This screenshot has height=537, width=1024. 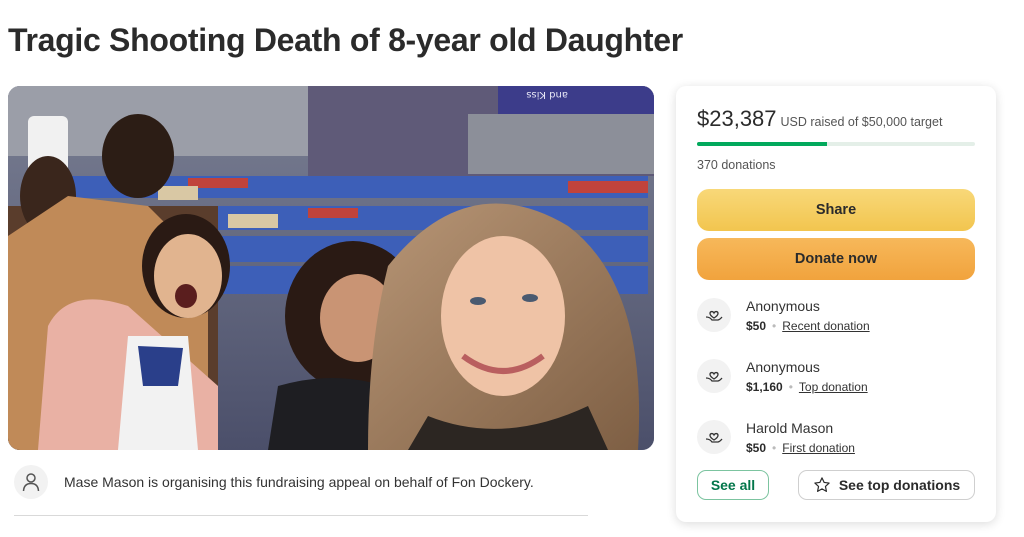 I want to click on person-icon, so click(x=31, y=482).